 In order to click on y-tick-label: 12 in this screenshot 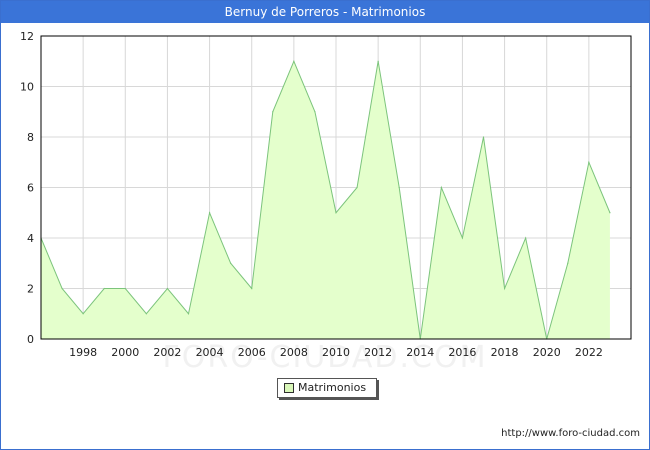, I will do `click(27, 36)`.